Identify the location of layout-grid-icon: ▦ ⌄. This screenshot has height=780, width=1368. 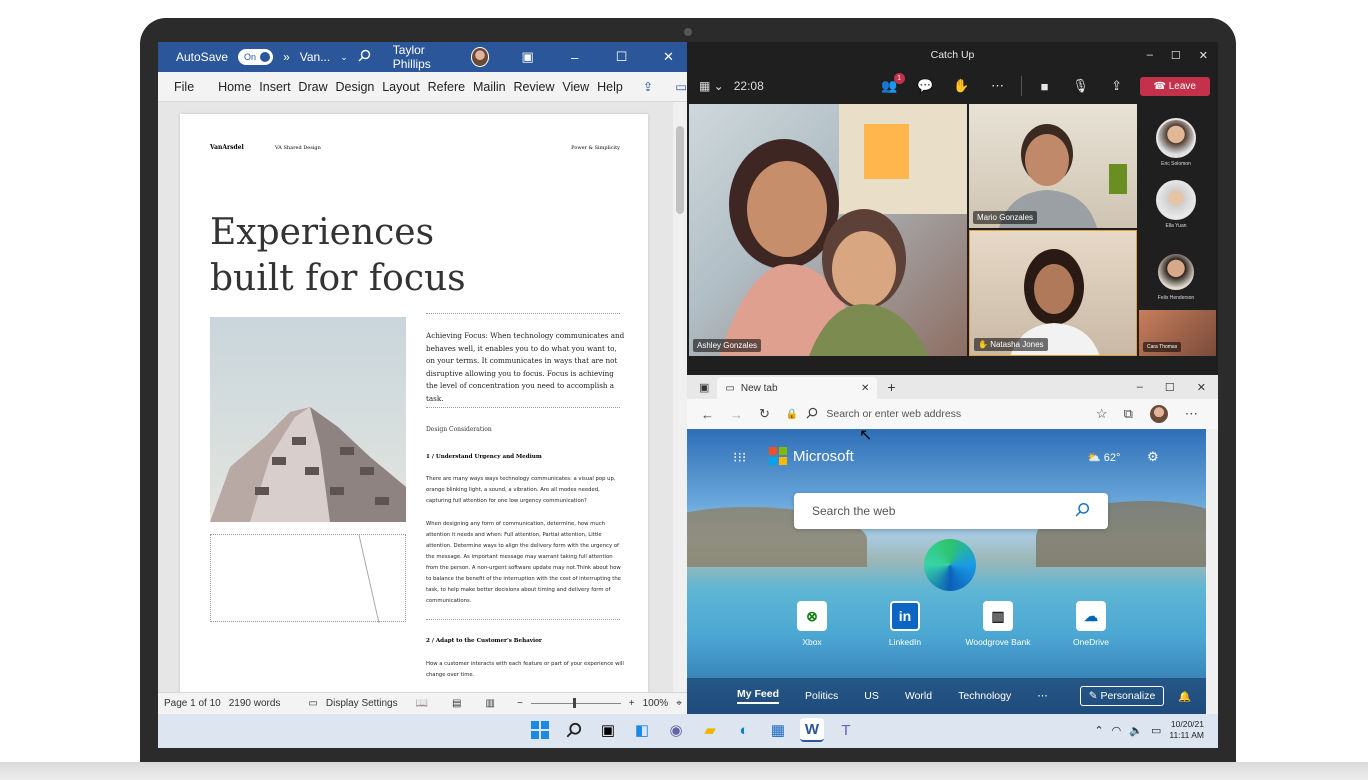
(711, 86).